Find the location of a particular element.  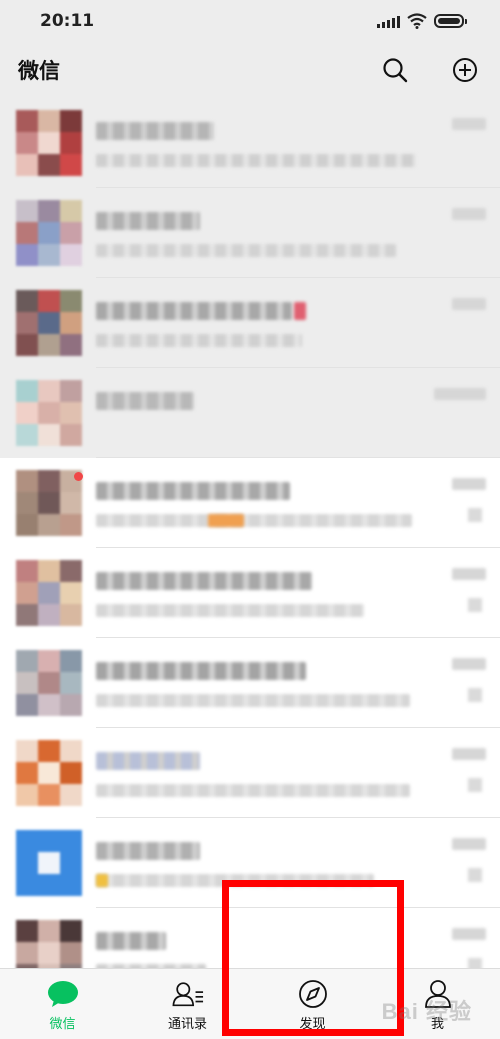

header-actions is located at coordinates (430, 70).